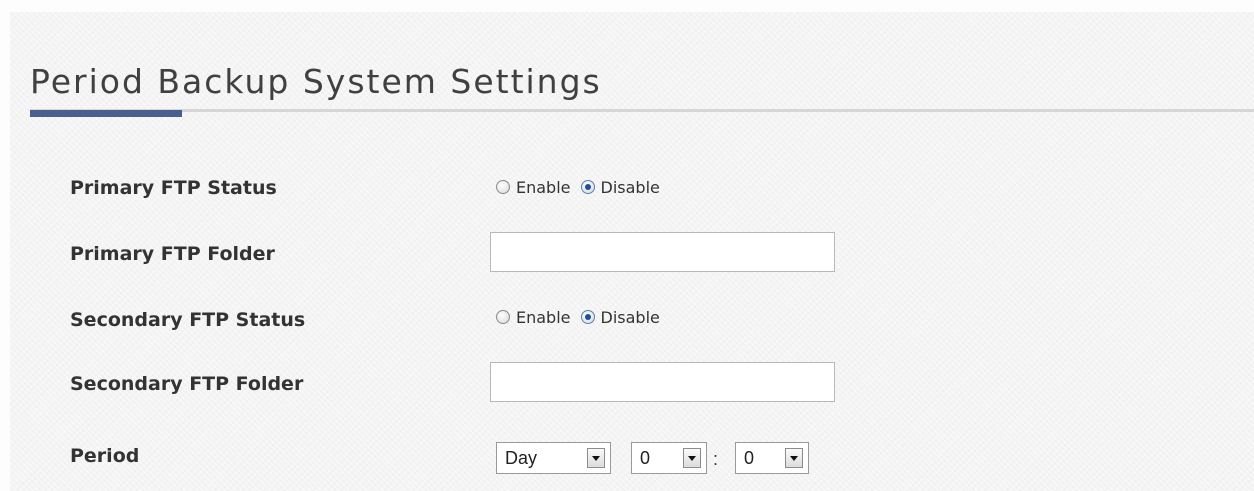 The height and width of the screenshot is (491, 1254). I want to click on title-divider, so click(642, 110).